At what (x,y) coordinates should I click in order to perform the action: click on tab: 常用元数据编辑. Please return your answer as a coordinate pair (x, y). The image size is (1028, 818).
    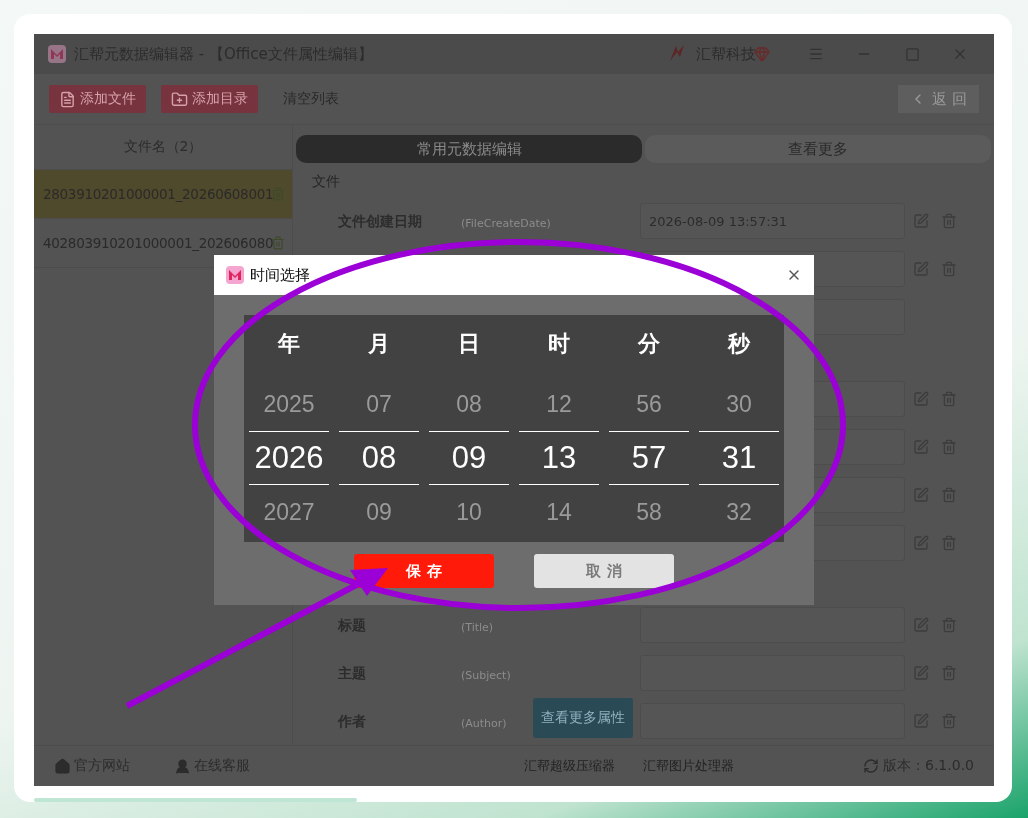
    Looking at the image, I should click on (469, 149).